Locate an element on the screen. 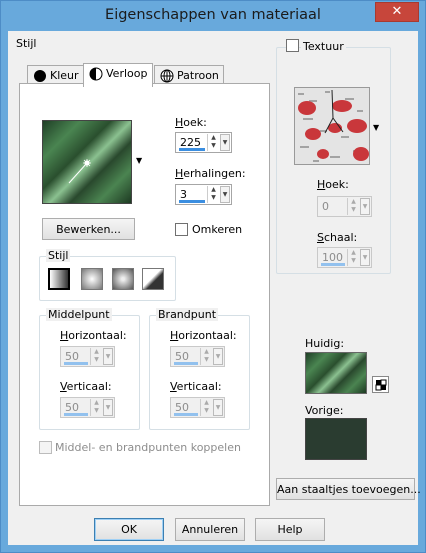 The height and width of the screenshot is (553, 426). focal-horizontal-dropdown: ▼ is located at coordinates (218, 356).